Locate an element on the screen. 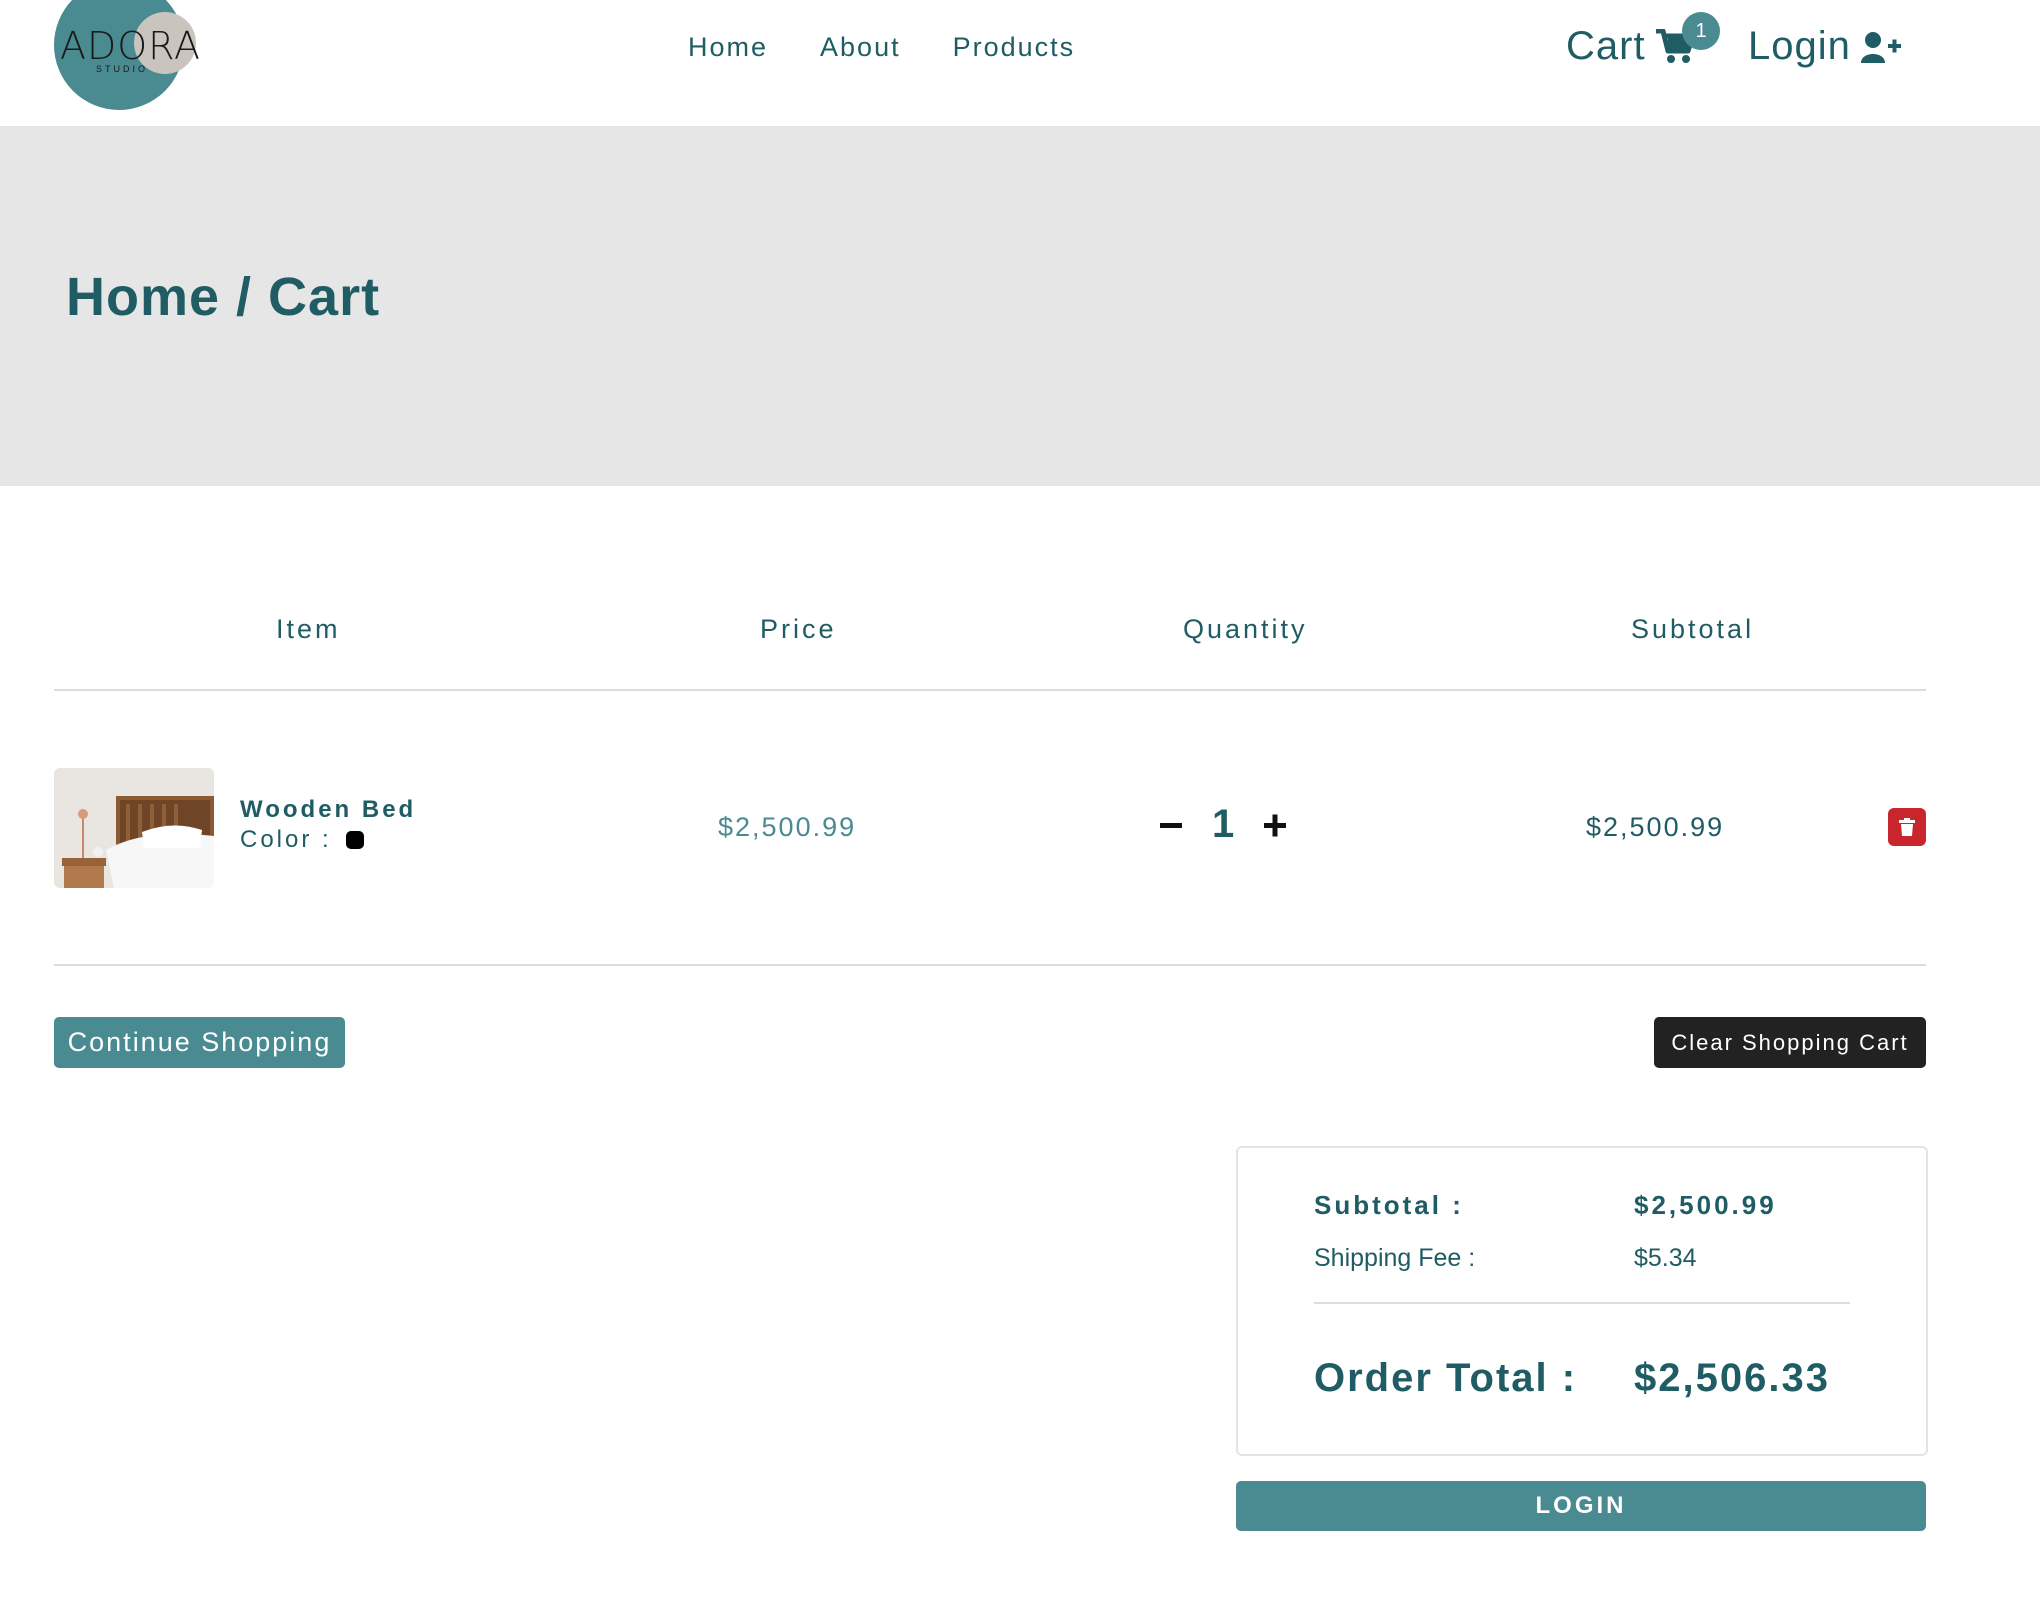  remove-item-button is located at coordinates (1907, 827).